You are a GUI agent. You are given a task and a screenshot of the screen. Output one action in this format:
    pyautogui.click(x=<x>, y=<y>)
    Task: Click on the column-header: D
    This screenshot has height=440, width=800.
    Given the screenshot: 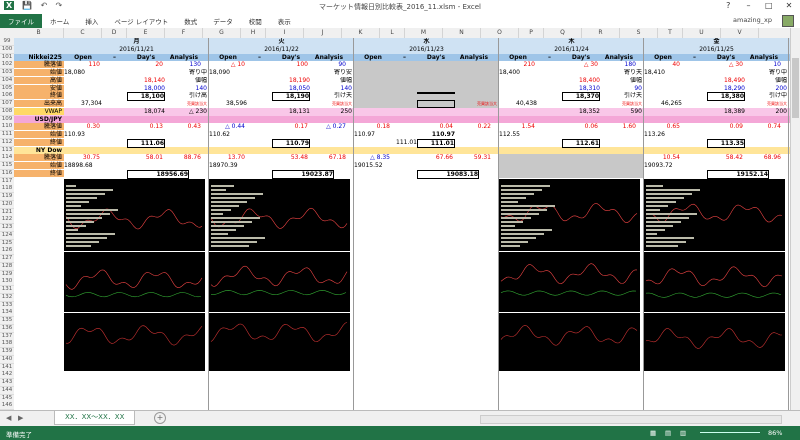 What is the action you would take?
    pyautogui.click(x=114, y=33)
    